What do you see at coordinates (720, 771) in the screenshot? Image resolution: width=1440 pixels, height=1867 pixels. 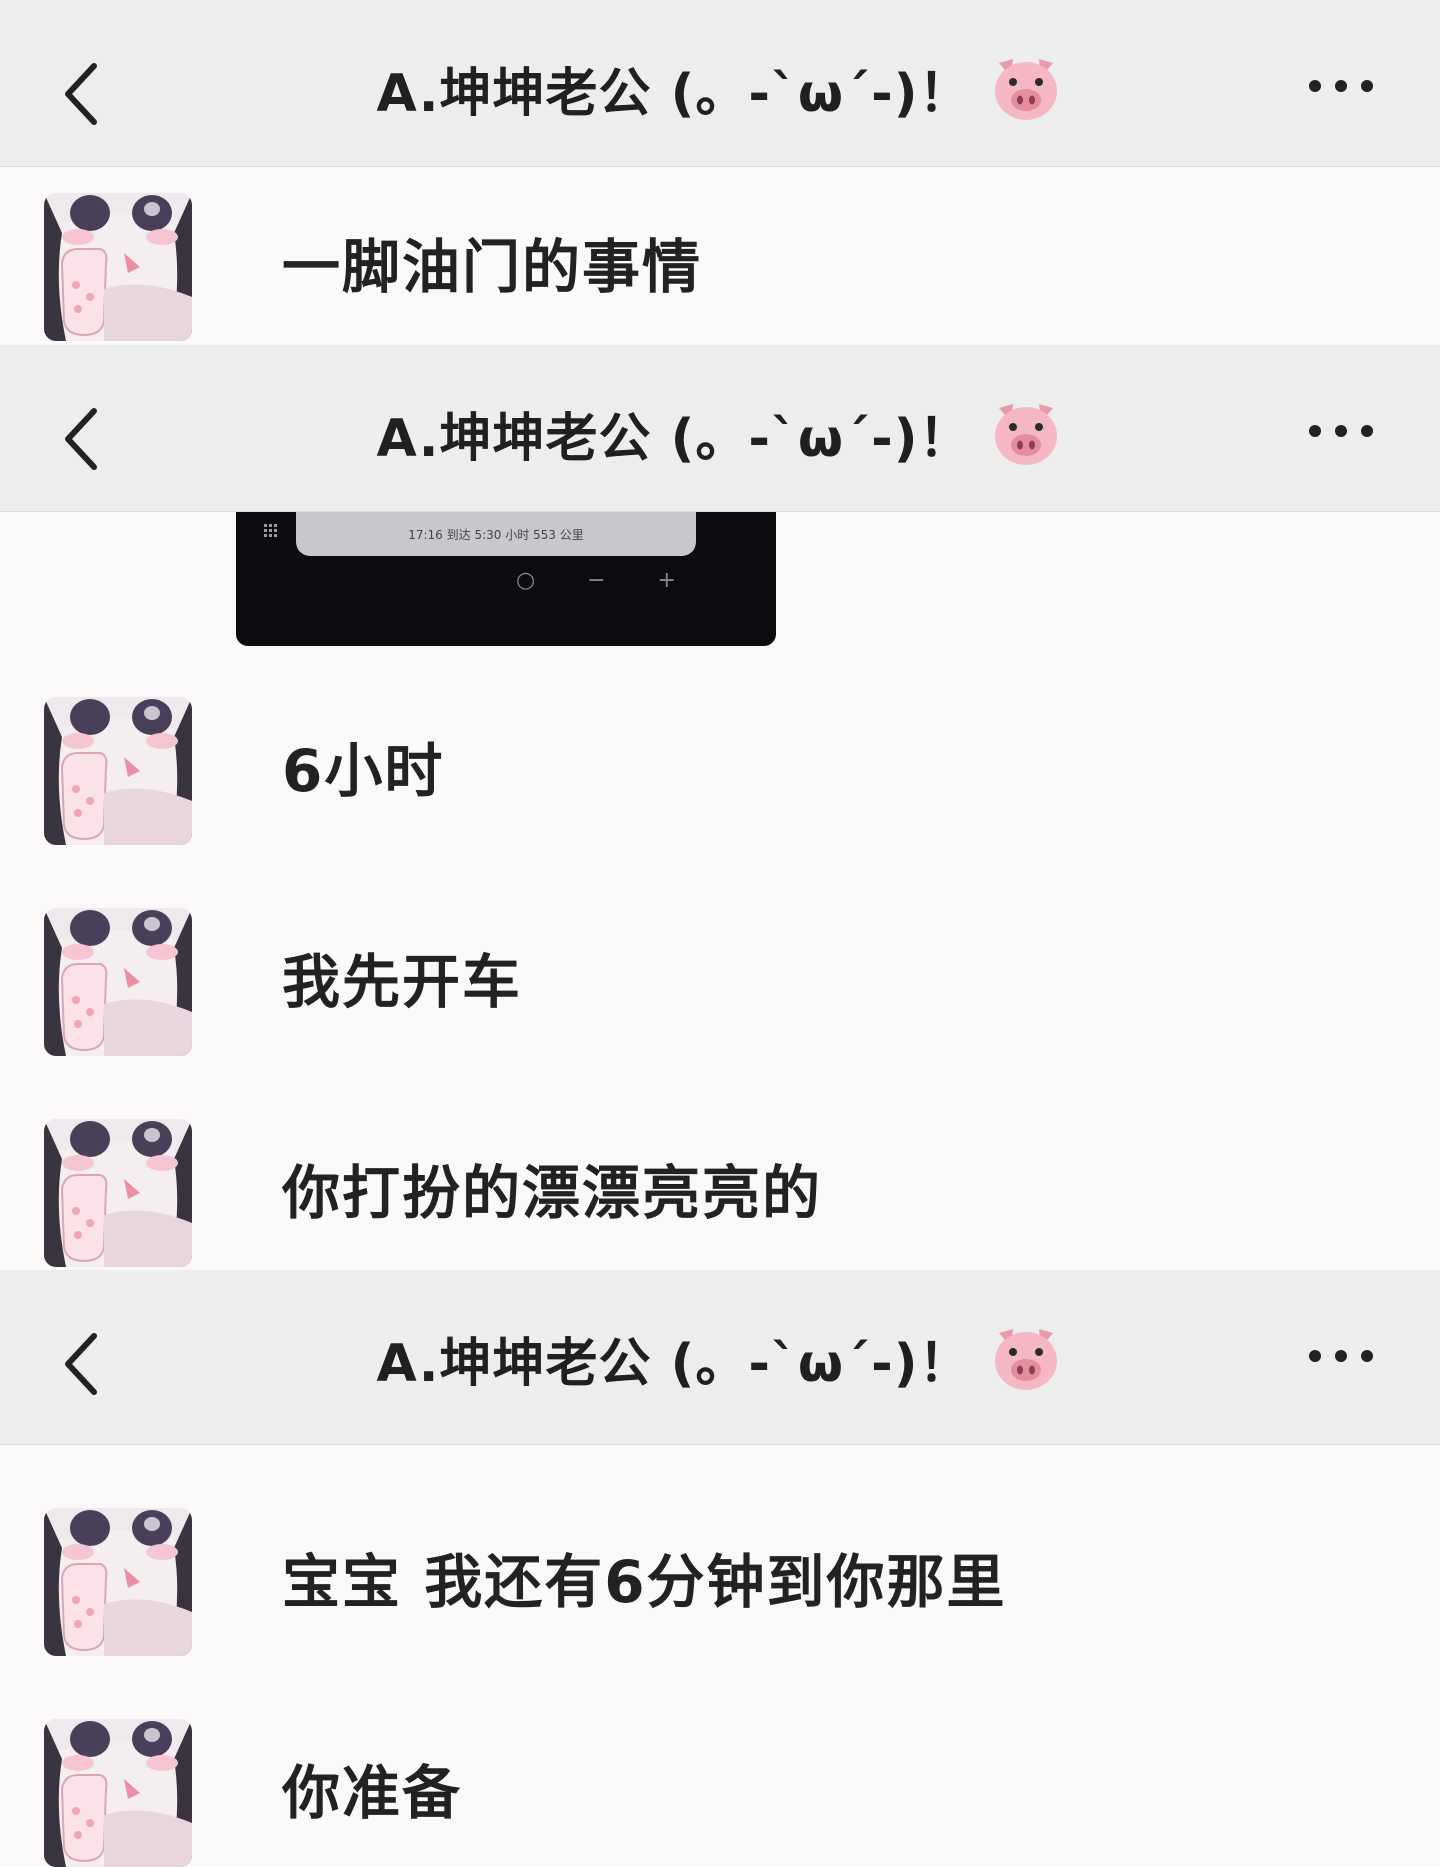 I see `message-row: 6小时` at bounding box center [720, 771].